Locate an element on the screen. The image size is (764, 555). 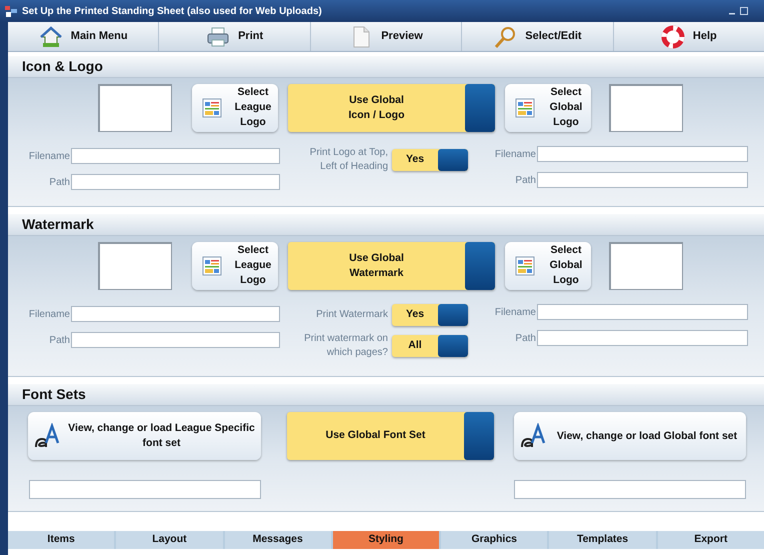
lifebuoy-icon is located at coordinates (672, 36).